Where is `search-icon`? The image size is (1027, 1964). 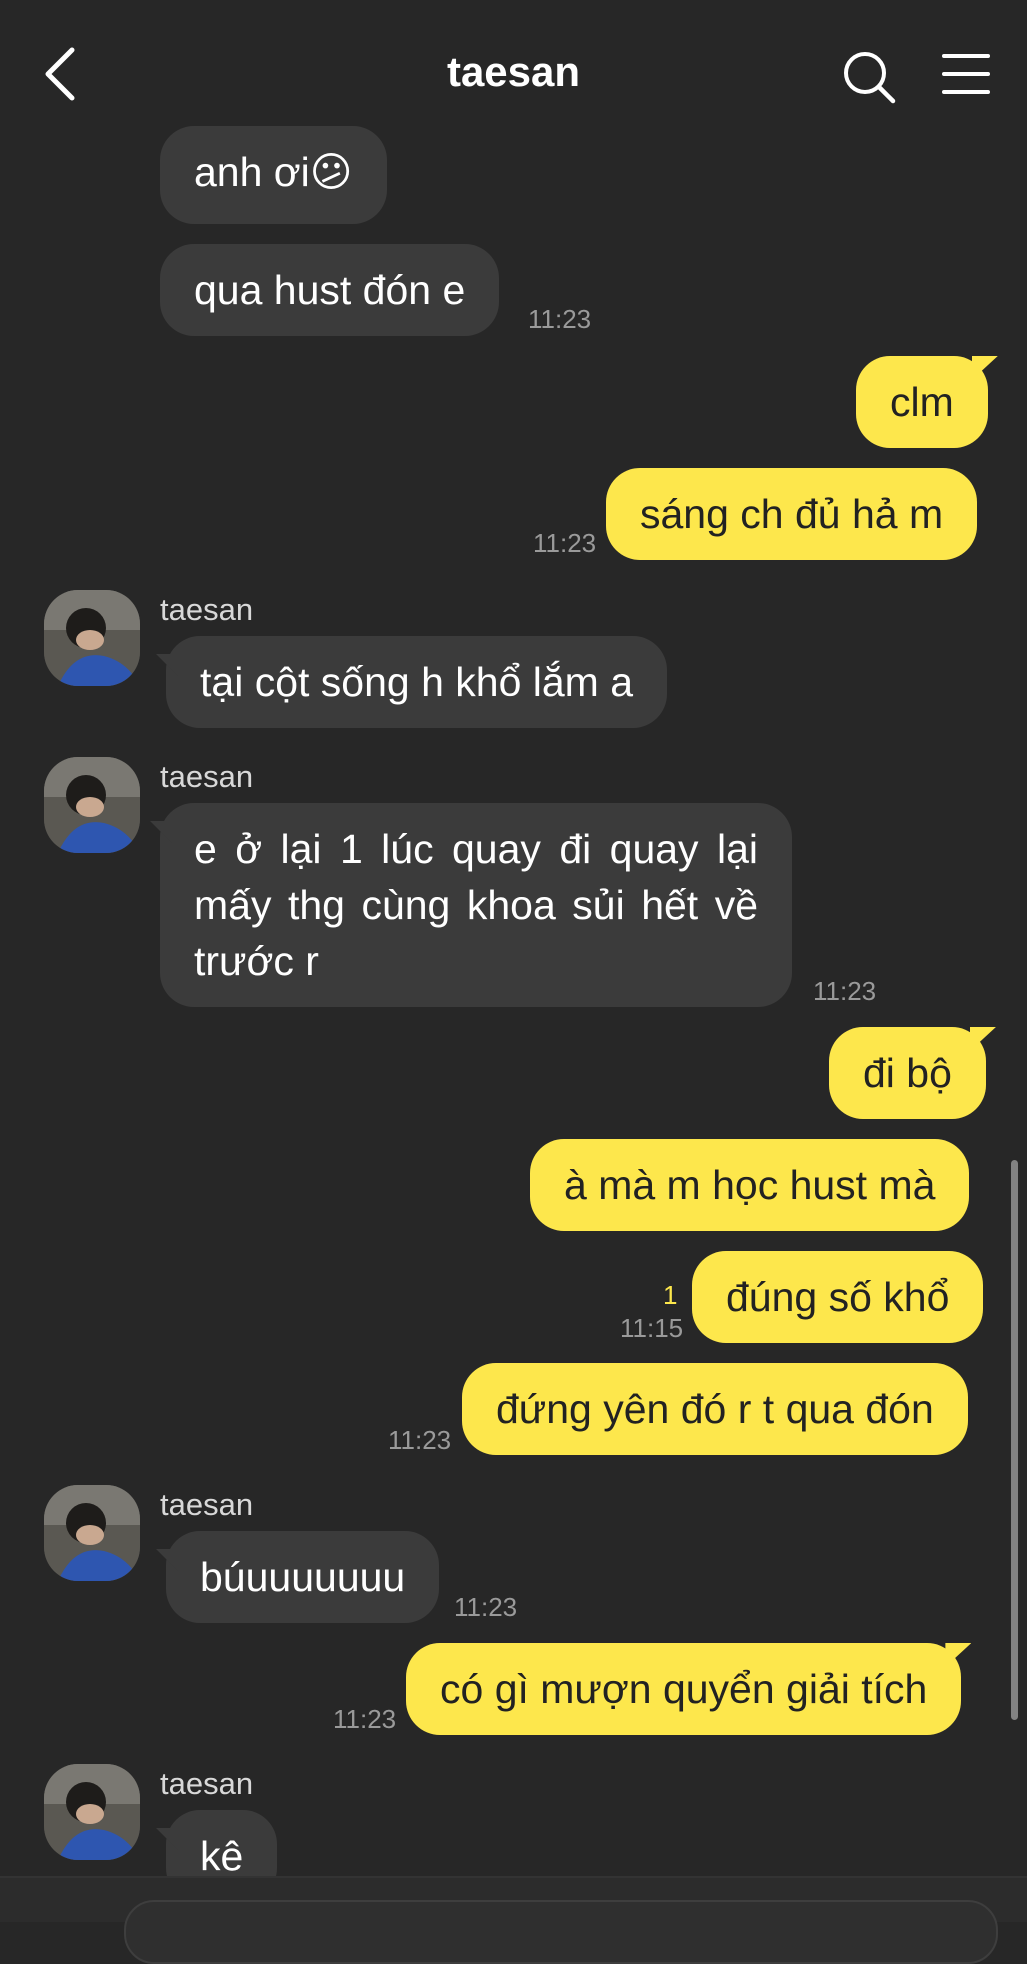 search-icon is located at coordinates (869, 77).